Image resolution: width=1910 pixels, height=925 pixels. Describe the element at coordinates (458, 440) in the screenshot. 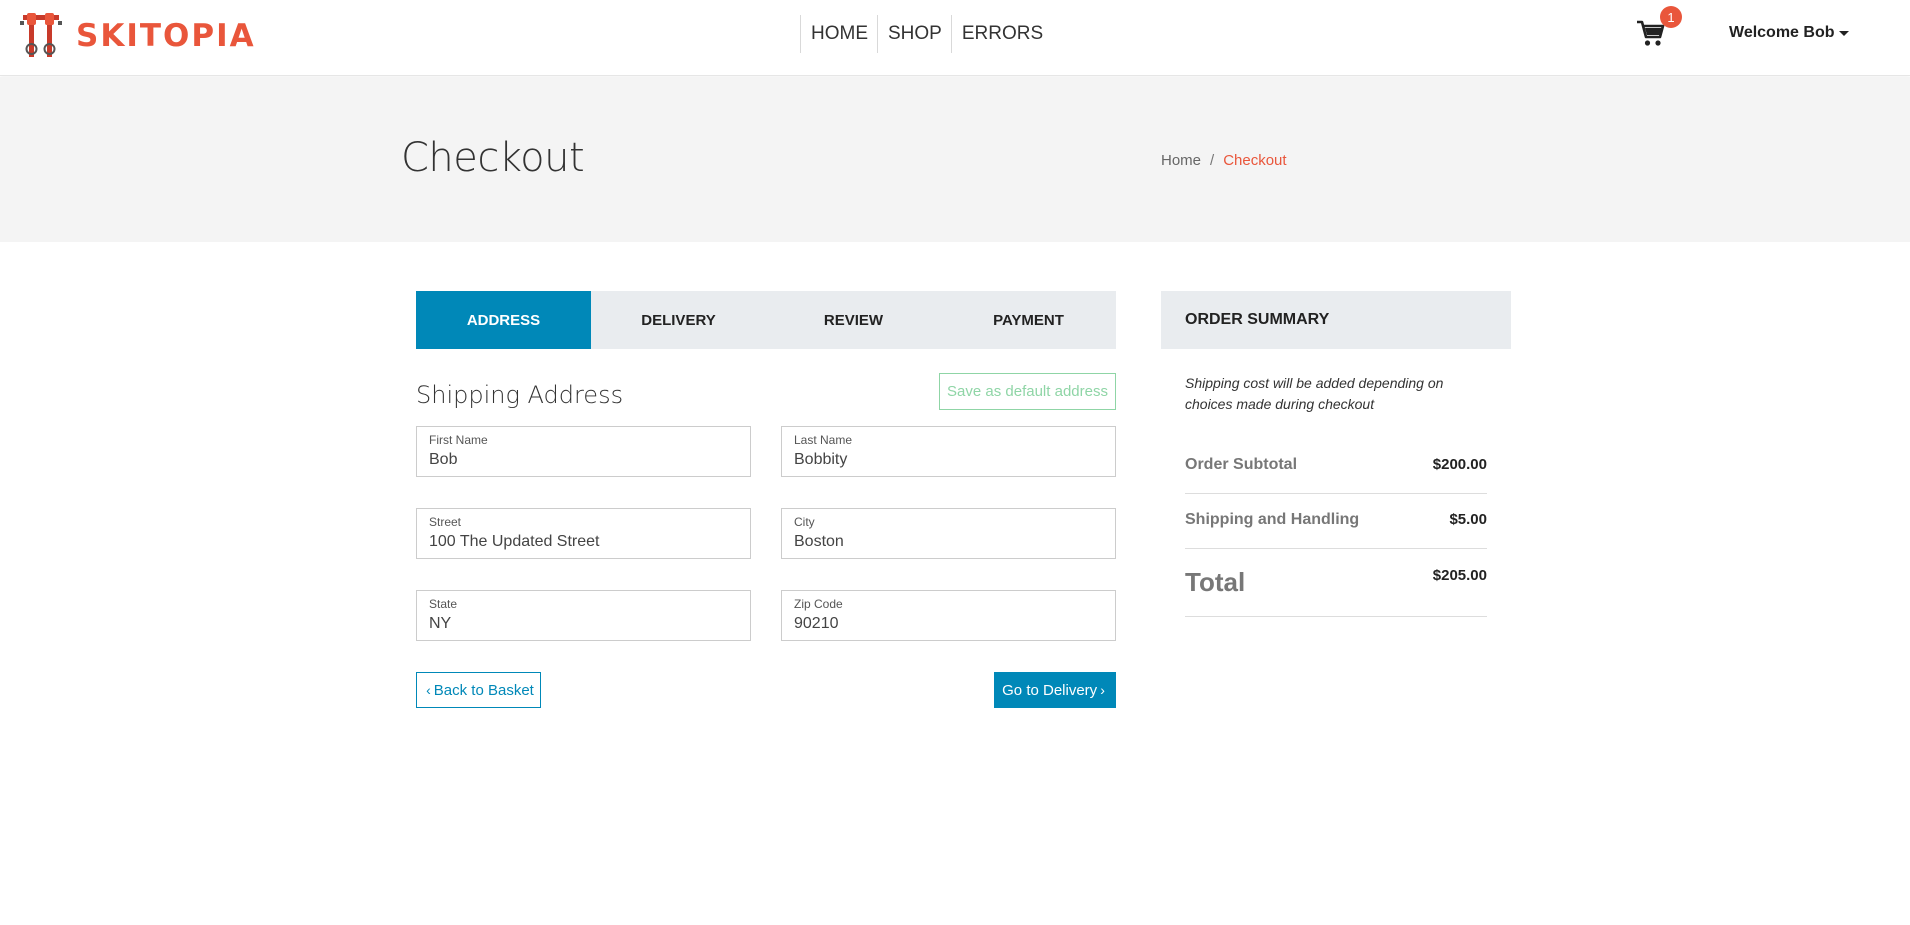

I see `first-name-label: First Name` at that location.